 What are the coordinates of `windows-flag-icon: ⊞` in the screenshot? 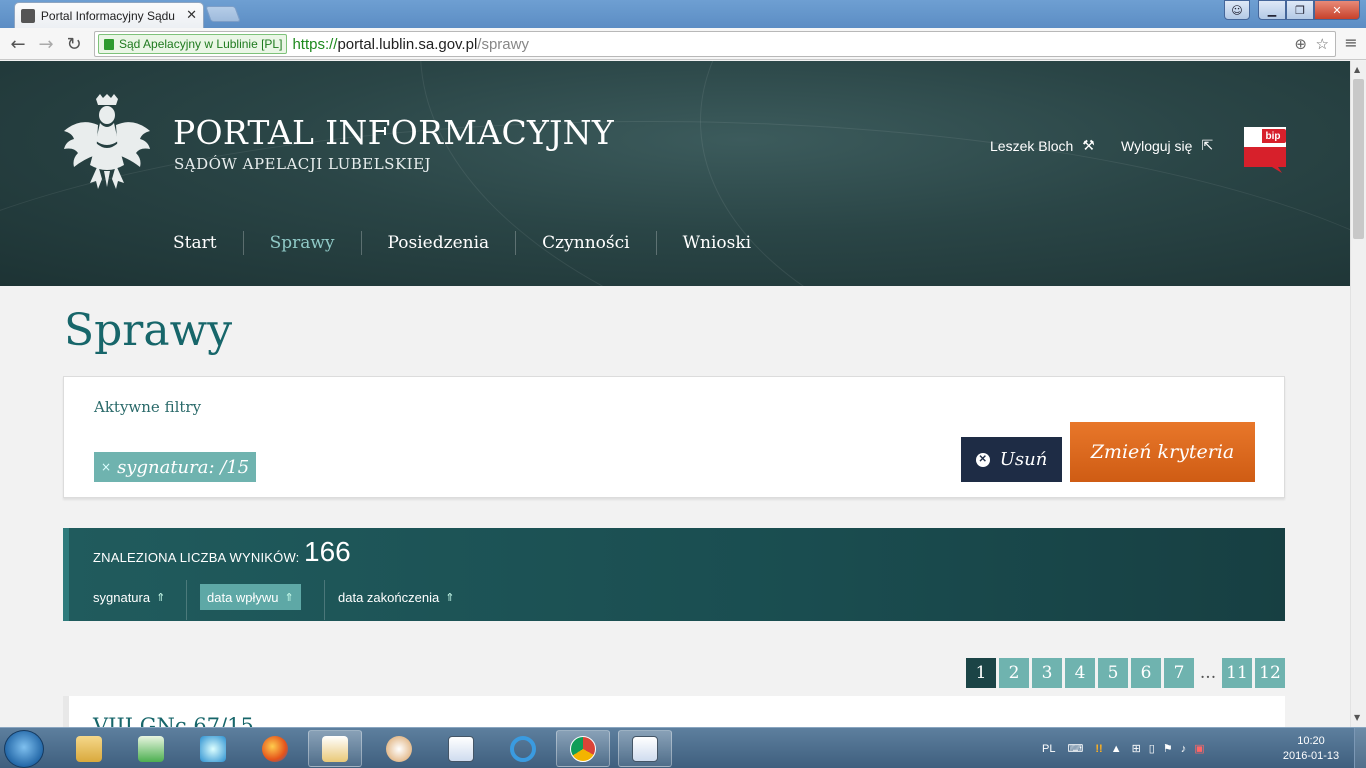 It's located at (1136, 748).